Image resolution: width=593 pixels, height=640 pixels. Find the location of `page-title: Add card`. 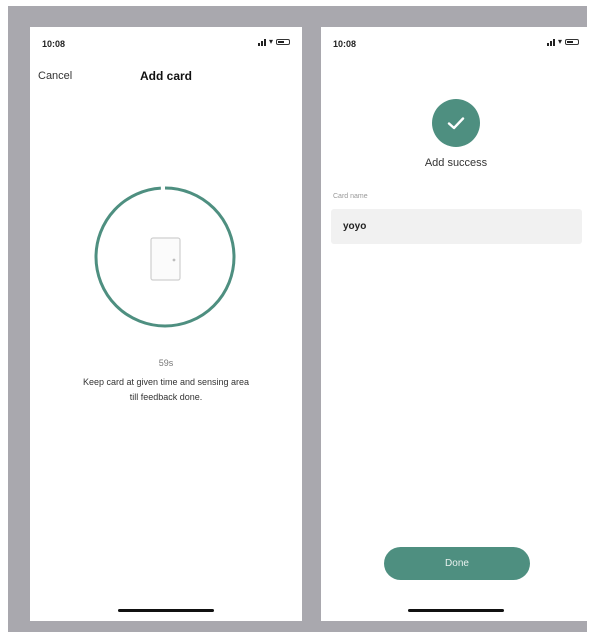

page-title: Add card is located at coordinates (165, 76).